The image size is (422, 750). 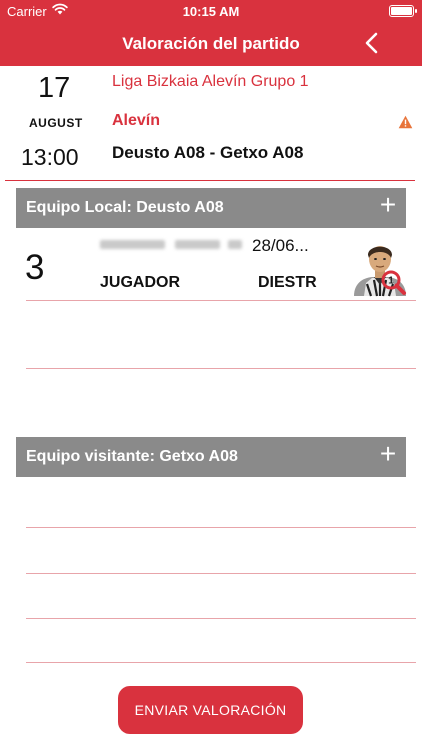 What do you see at coordinates (388, 205) in the screenshot?
I see `add-home-player-plus-icon: +` at bounding box center [388, 205].